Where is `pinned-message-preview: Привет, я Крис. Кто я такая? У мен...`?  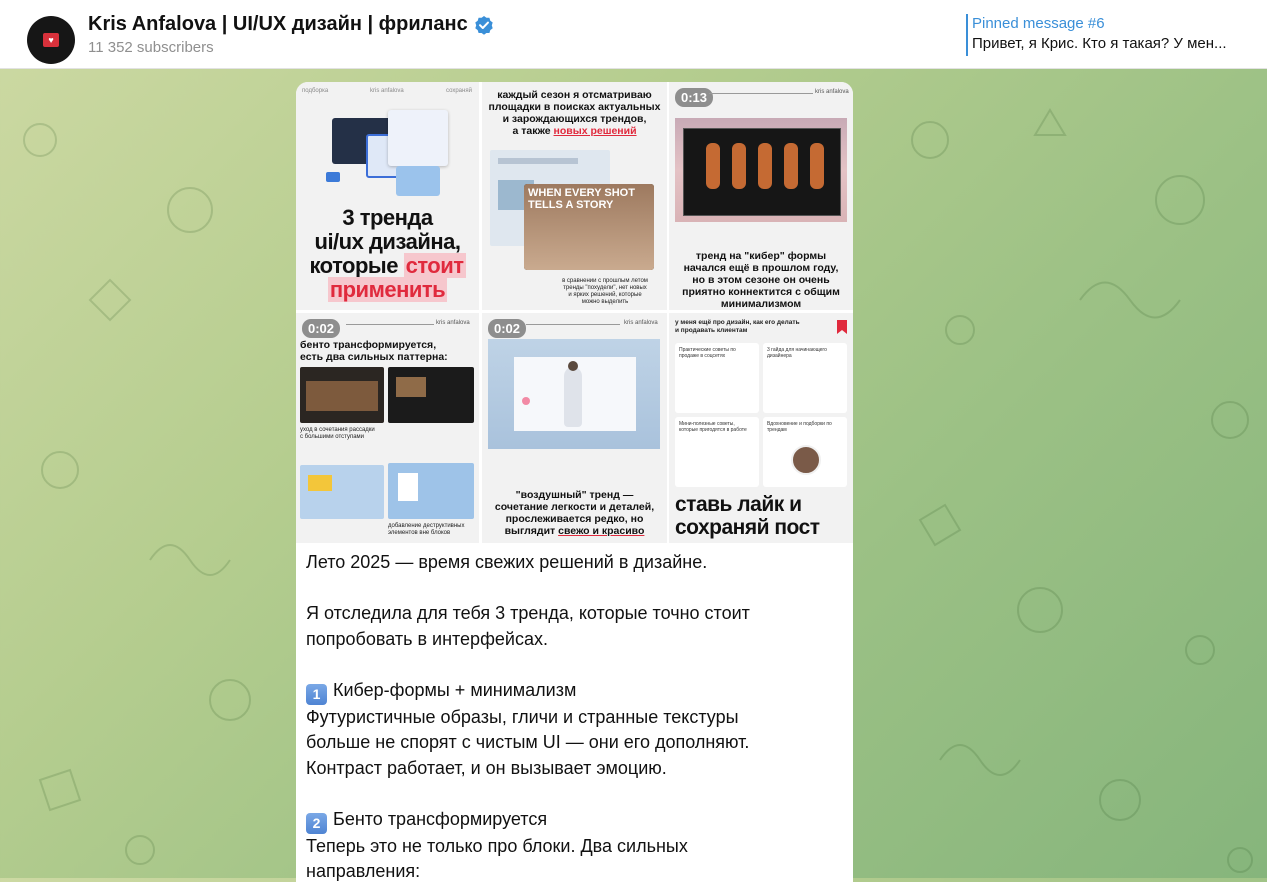 pinned-message-preview: Привет, я Крис. Кто я такая? У мен... is located at coordinates (1099, 43).